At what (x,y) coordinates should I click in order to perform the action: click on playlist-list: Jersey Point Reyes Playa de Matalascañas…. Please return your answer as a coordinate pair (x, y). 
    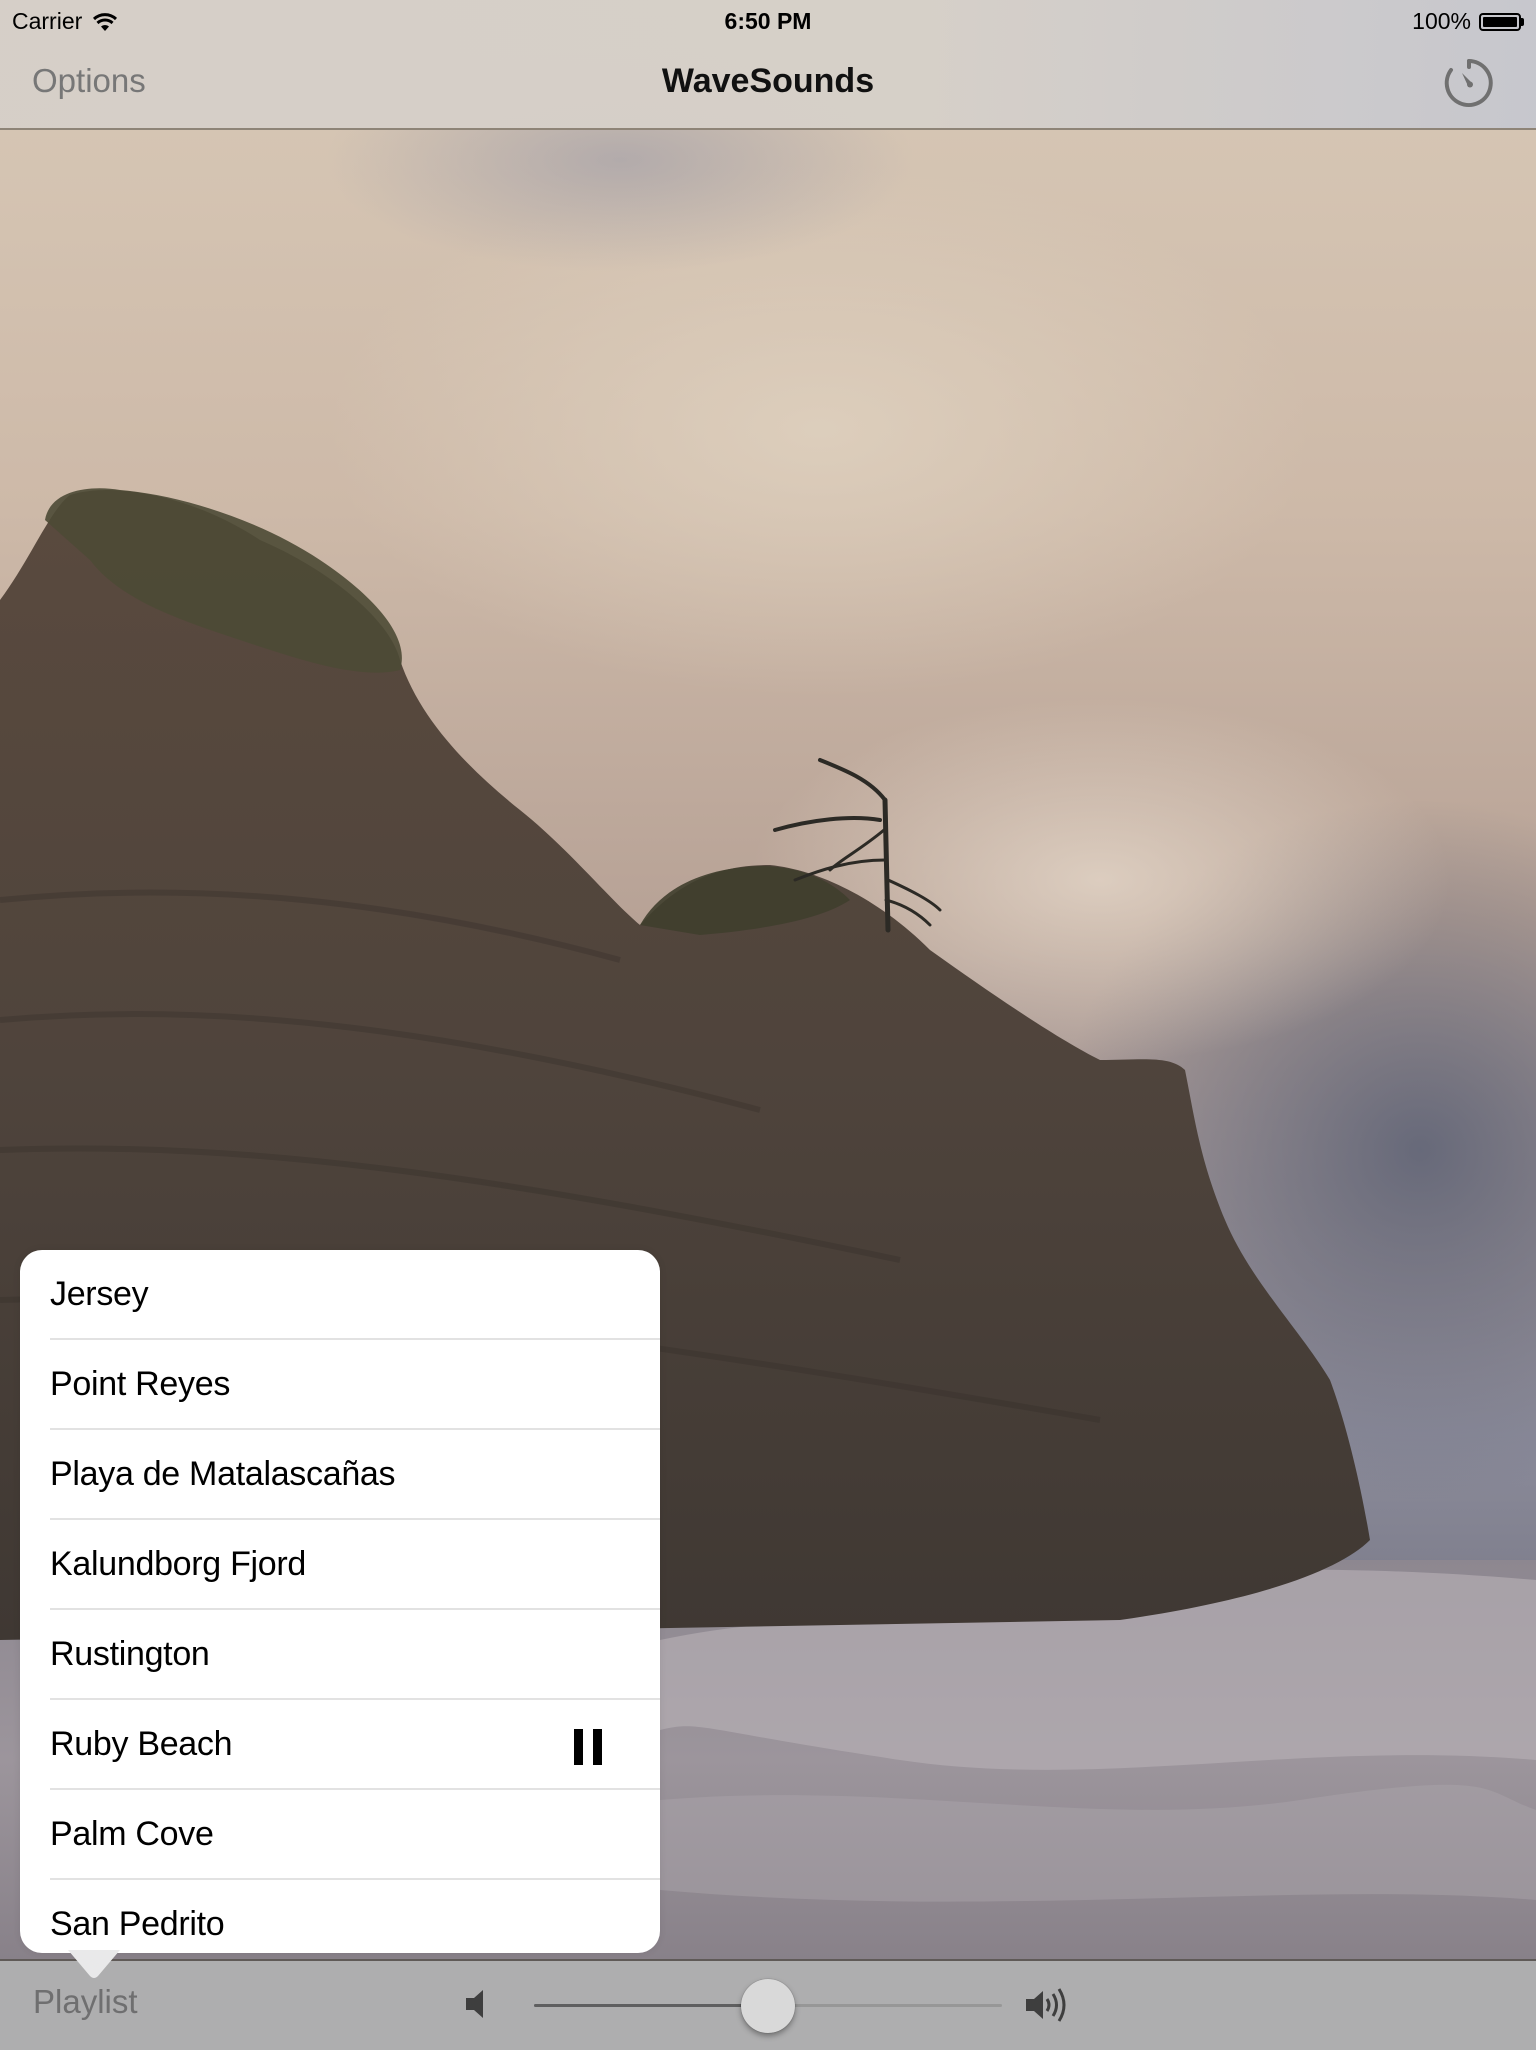
    Looking at the image, I should click on (340, 1609).